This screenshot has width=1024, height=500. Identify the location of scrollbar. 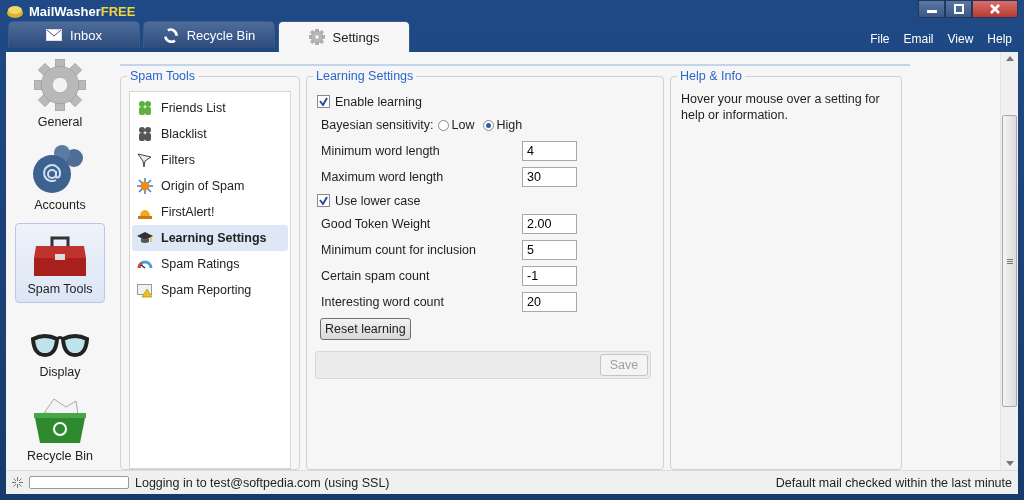
(1009, 261).